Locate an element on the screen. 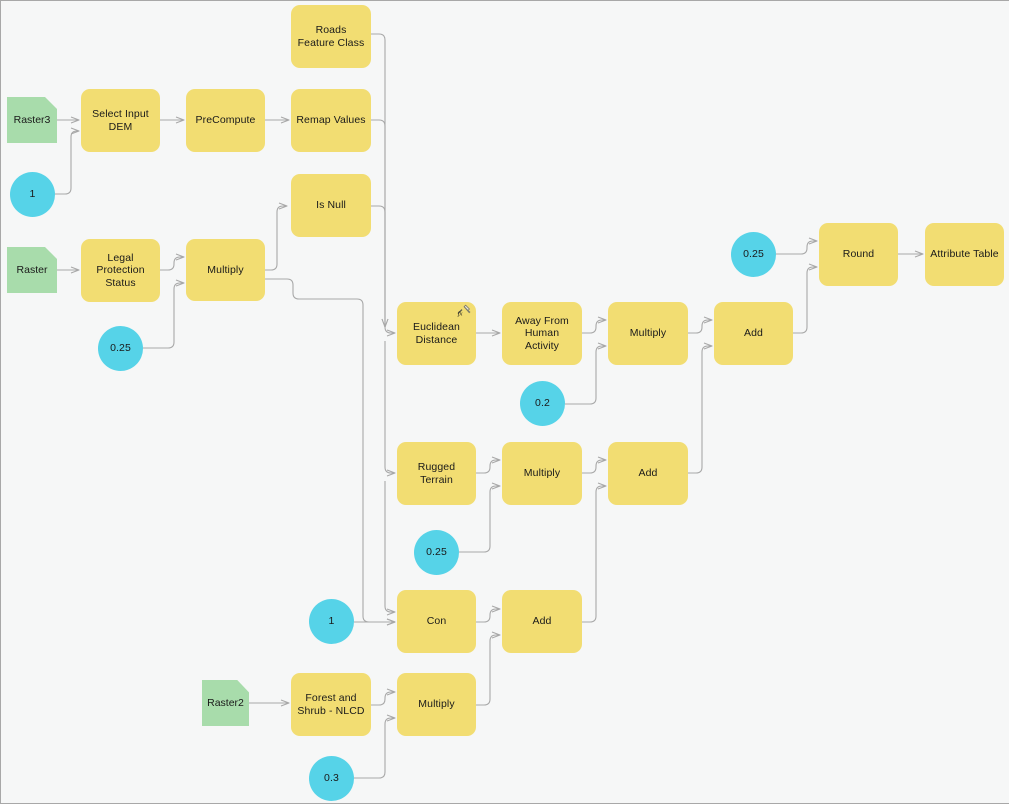  tool-node-attribute-table: Attribute Table is located at coordinates (964, 254).